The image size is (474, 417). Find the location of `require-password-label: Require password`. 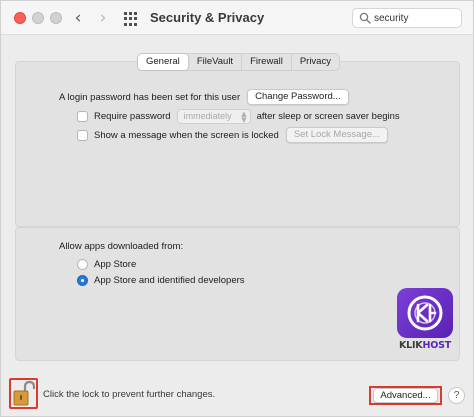

require-password-label: Require password is located at coordinates (132, 116).